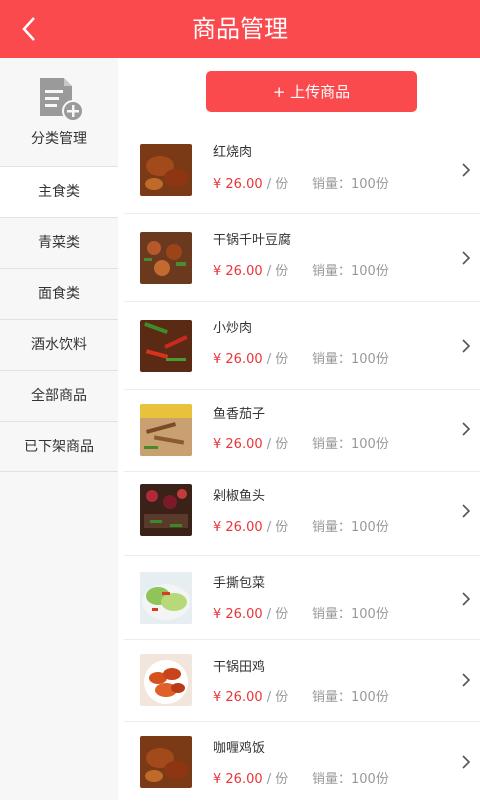 This screenshot has width=480, height=802. What do you see at coordinates (239, 496) in the screenshot?
I see `product-name: 剁椒鱼头` at bounding box center [239, 496].